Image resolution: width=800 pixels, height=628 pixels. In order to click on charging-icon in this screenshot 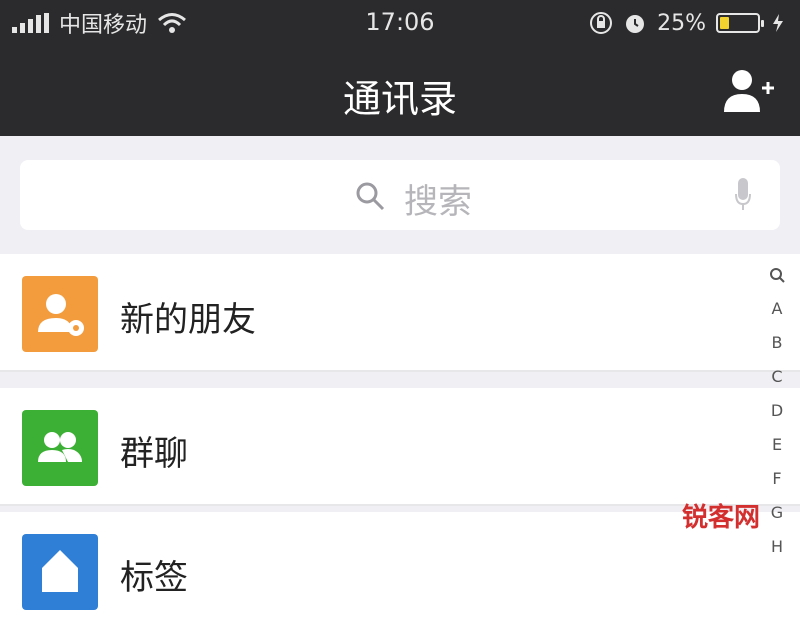, I will do `click(778, 23)`.